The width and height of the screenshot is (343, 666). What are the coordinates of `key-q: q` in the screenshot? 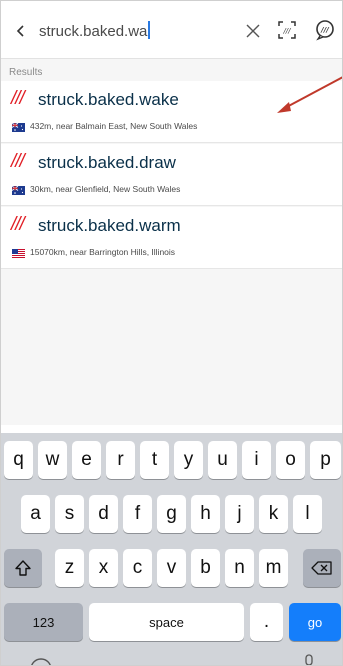 It's located at (18, 460).